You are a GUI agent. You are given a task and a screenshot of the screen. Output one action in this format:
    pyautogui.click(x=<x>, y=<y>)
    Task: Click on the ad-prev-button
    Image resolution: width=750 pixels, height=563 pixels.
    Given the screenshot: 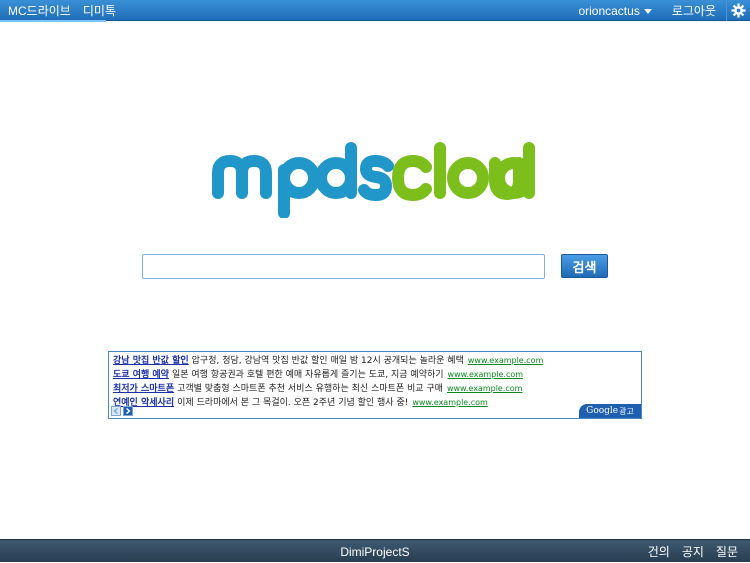 What is the action you would take?
    pyautogui.click(x=116, y=411)
    